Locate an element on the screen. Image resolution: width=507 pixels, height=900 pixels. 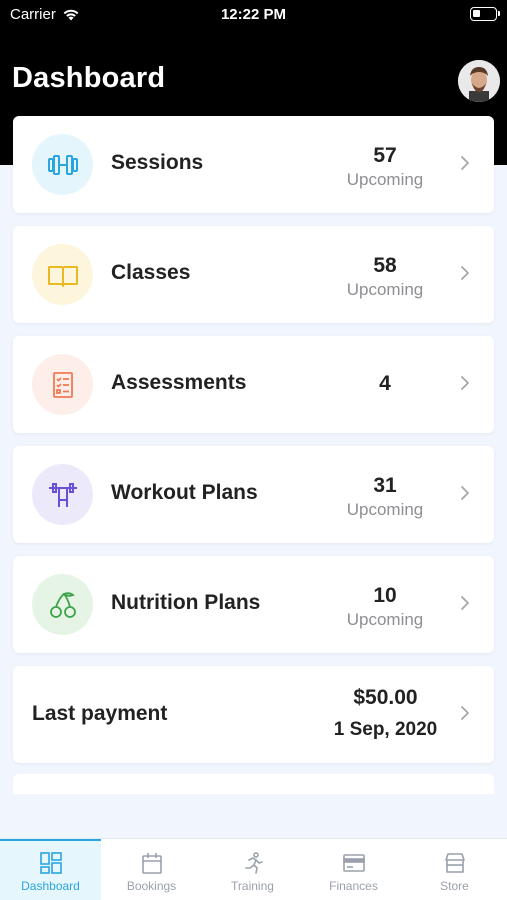
classes-card: Classes 58 Upcoming is located at coordinates (253, 274).